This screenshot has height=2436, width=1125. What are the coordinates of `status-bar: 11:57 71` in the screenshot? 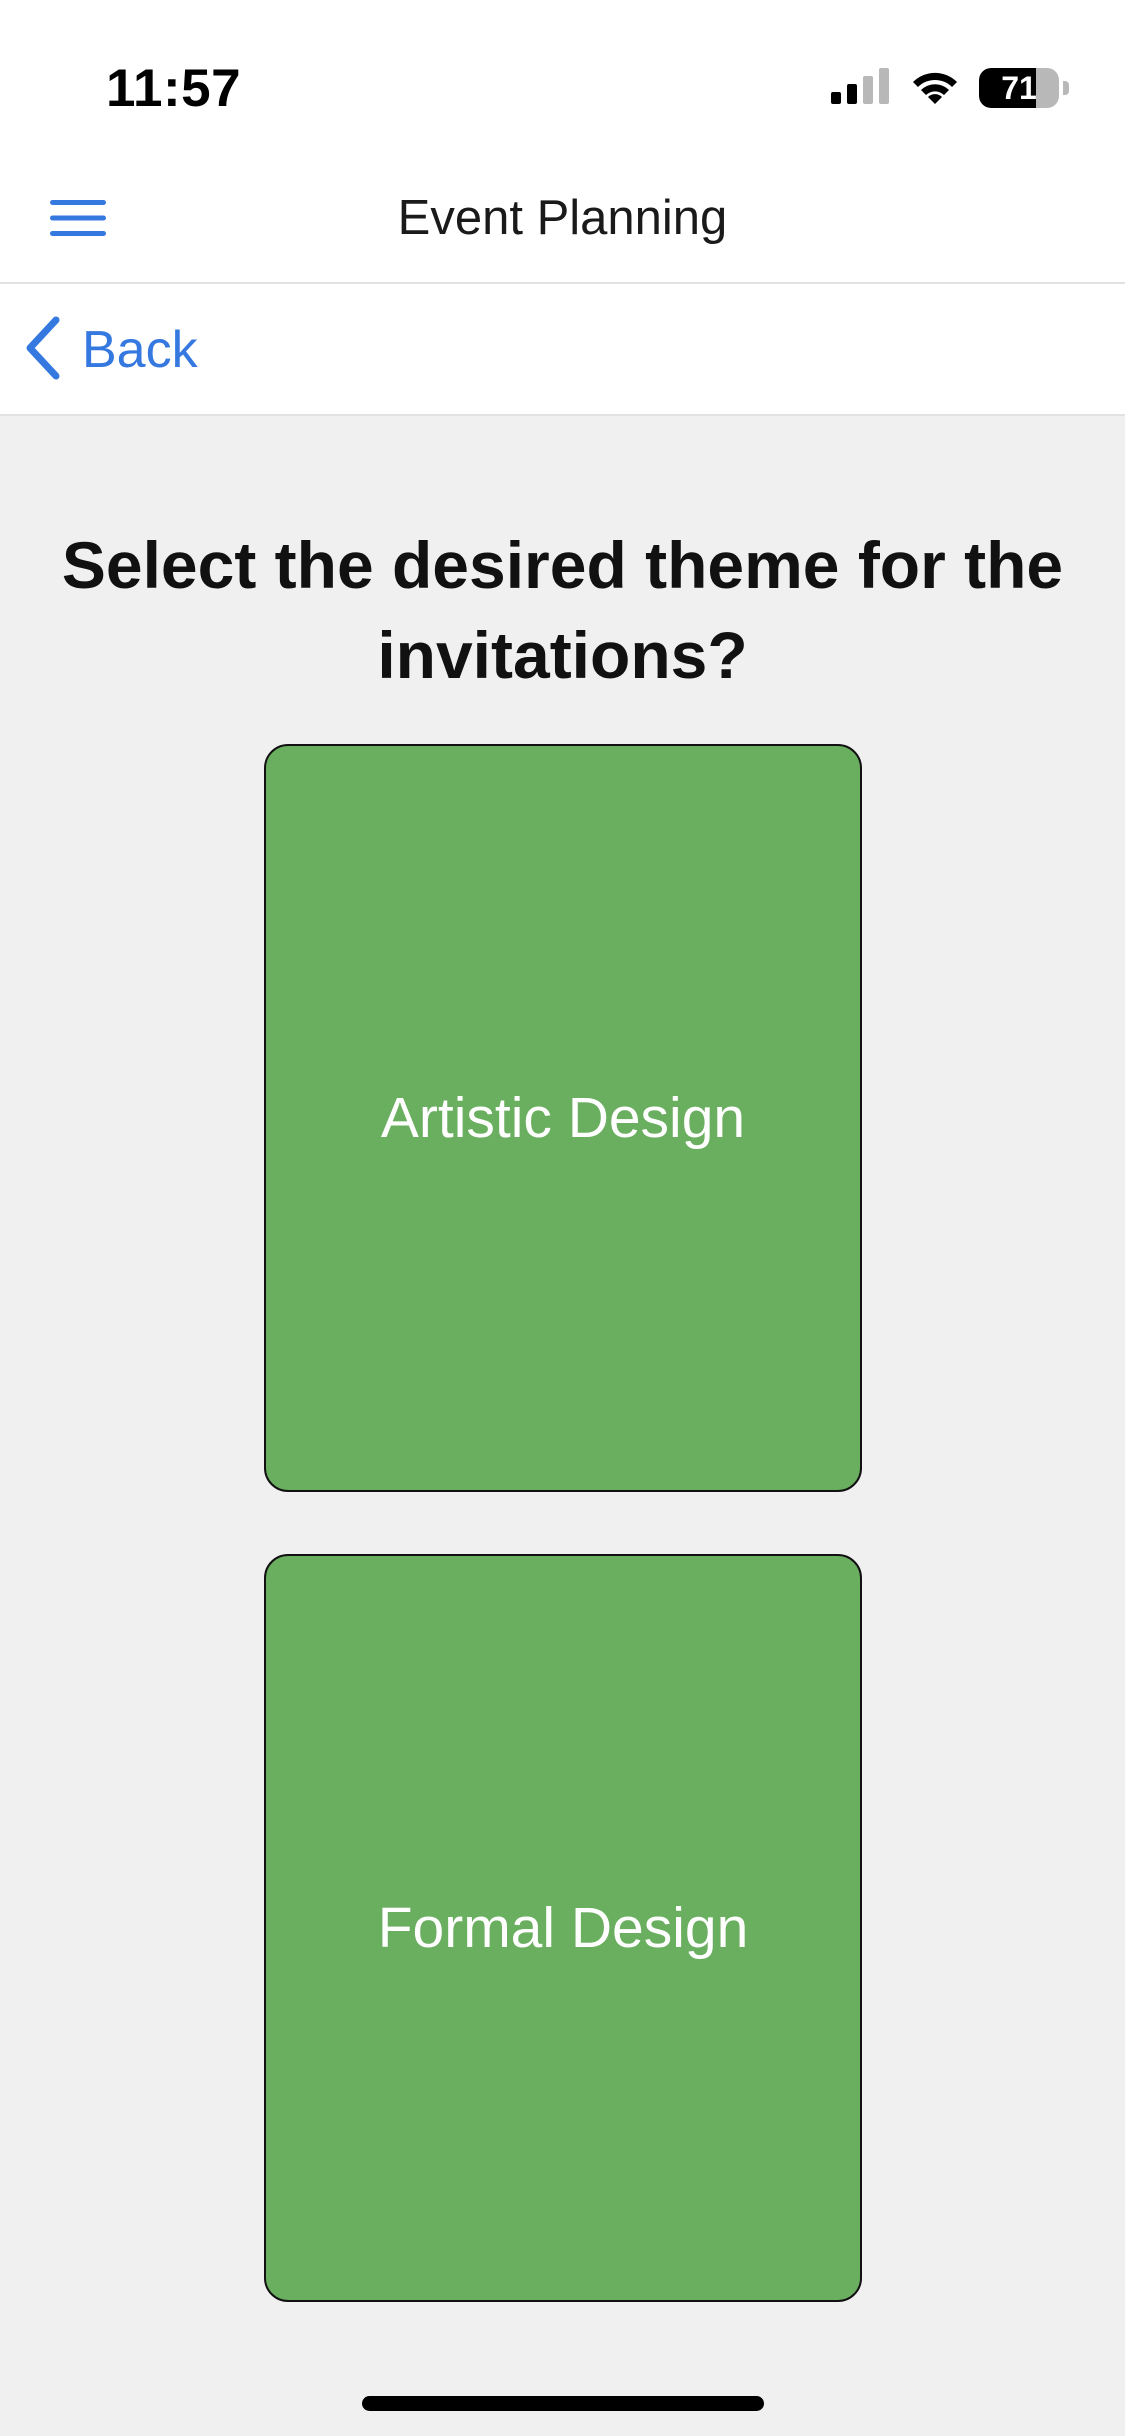 It's located at (562, 85).